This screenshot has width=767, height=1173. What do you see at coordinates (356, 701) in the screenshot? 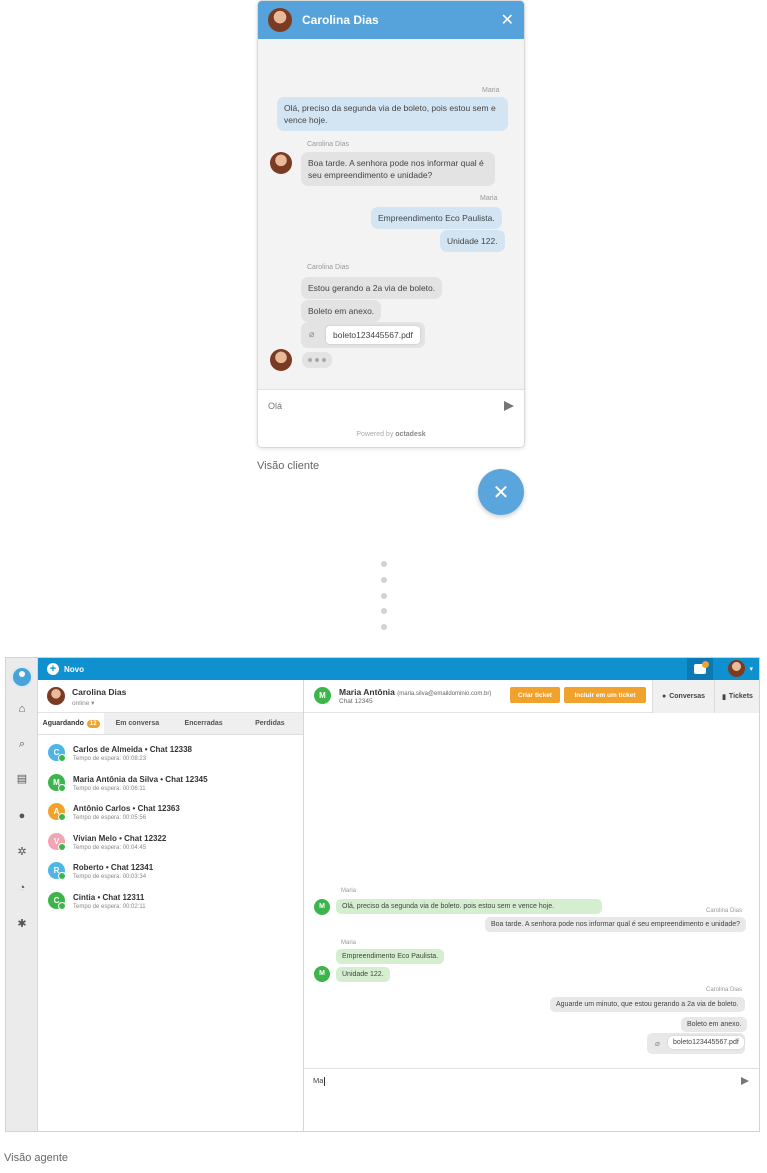
I see `chat-id: Chat 12345` at bounding box center [356, 701].